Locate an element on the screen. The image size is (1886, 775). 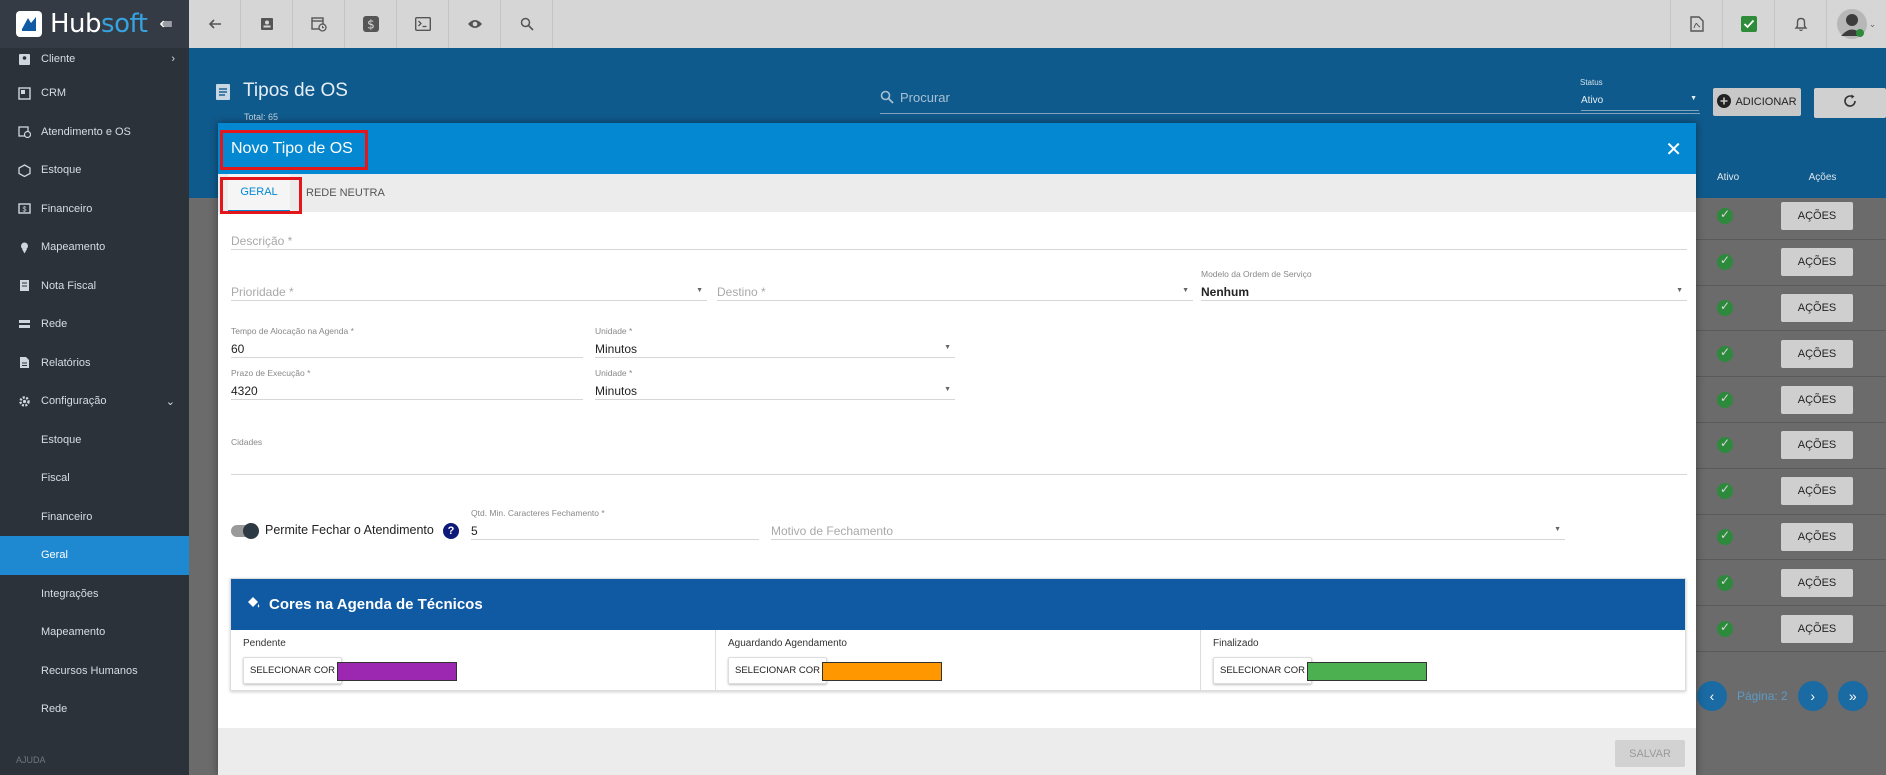
invoice-icon is located at coordinates (24, 285).